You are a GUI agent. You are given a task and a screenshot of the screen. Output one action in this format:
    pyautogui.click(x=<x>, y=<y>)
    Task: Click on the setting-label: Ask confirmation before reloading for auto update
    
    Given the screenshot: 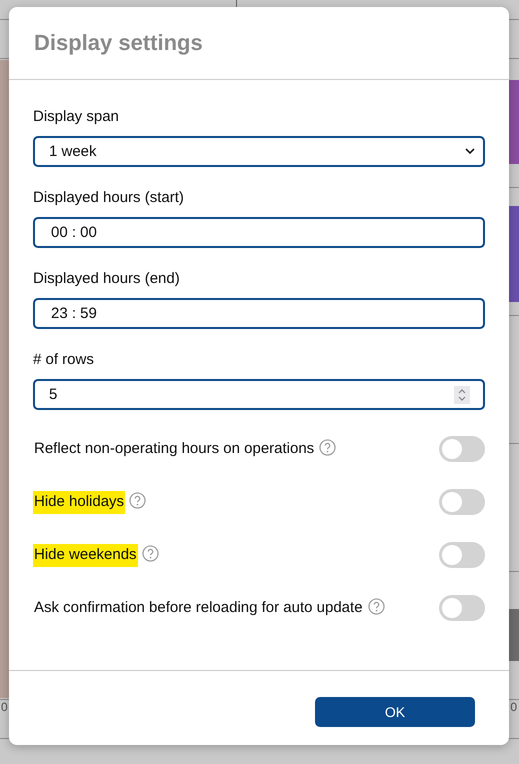 What is the action you would take?
    pyautogui.click(x=198, y=608)
    